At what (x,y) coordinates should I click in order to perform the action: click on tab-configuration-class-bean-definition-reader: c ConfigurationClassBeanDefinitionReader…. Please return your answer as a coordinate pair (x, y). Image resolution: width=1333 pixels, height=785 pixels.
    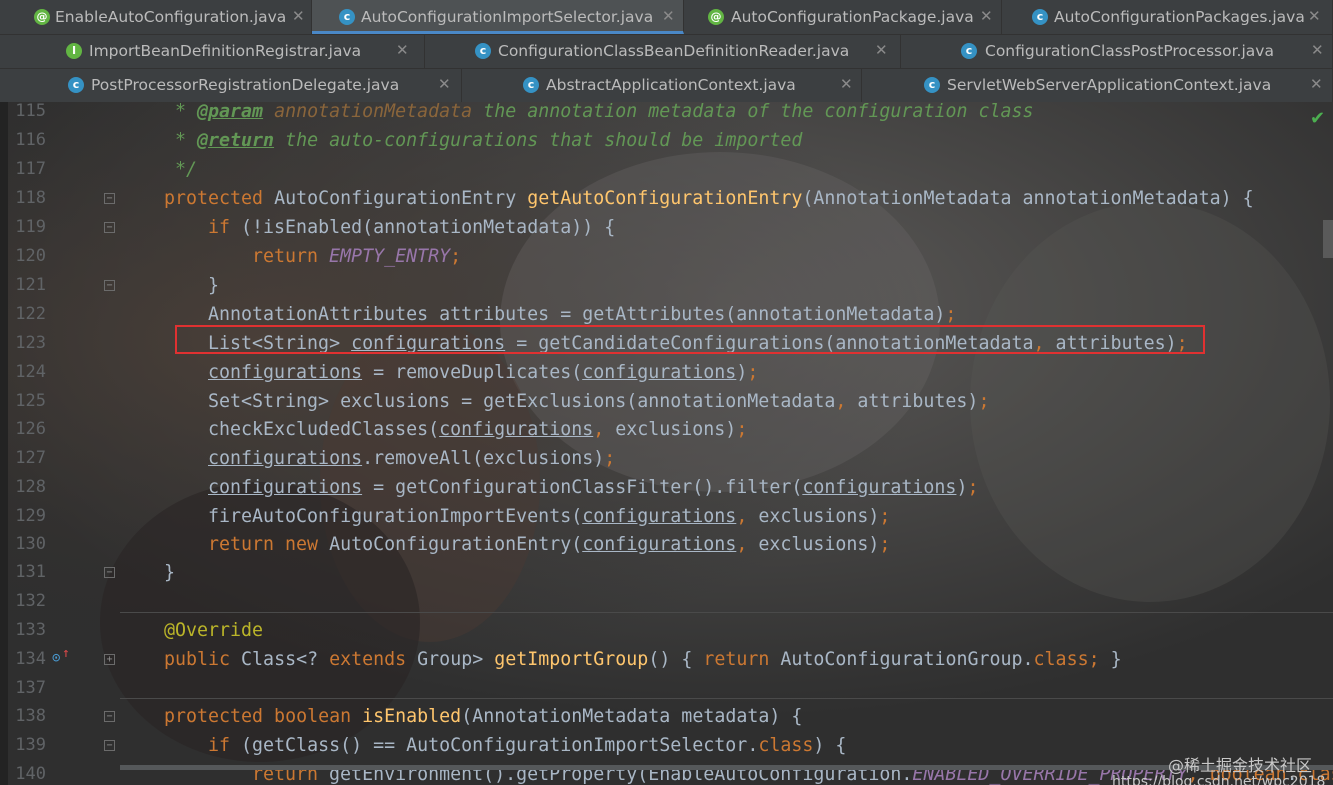
    Looking at the image, I should click on (663, 51).